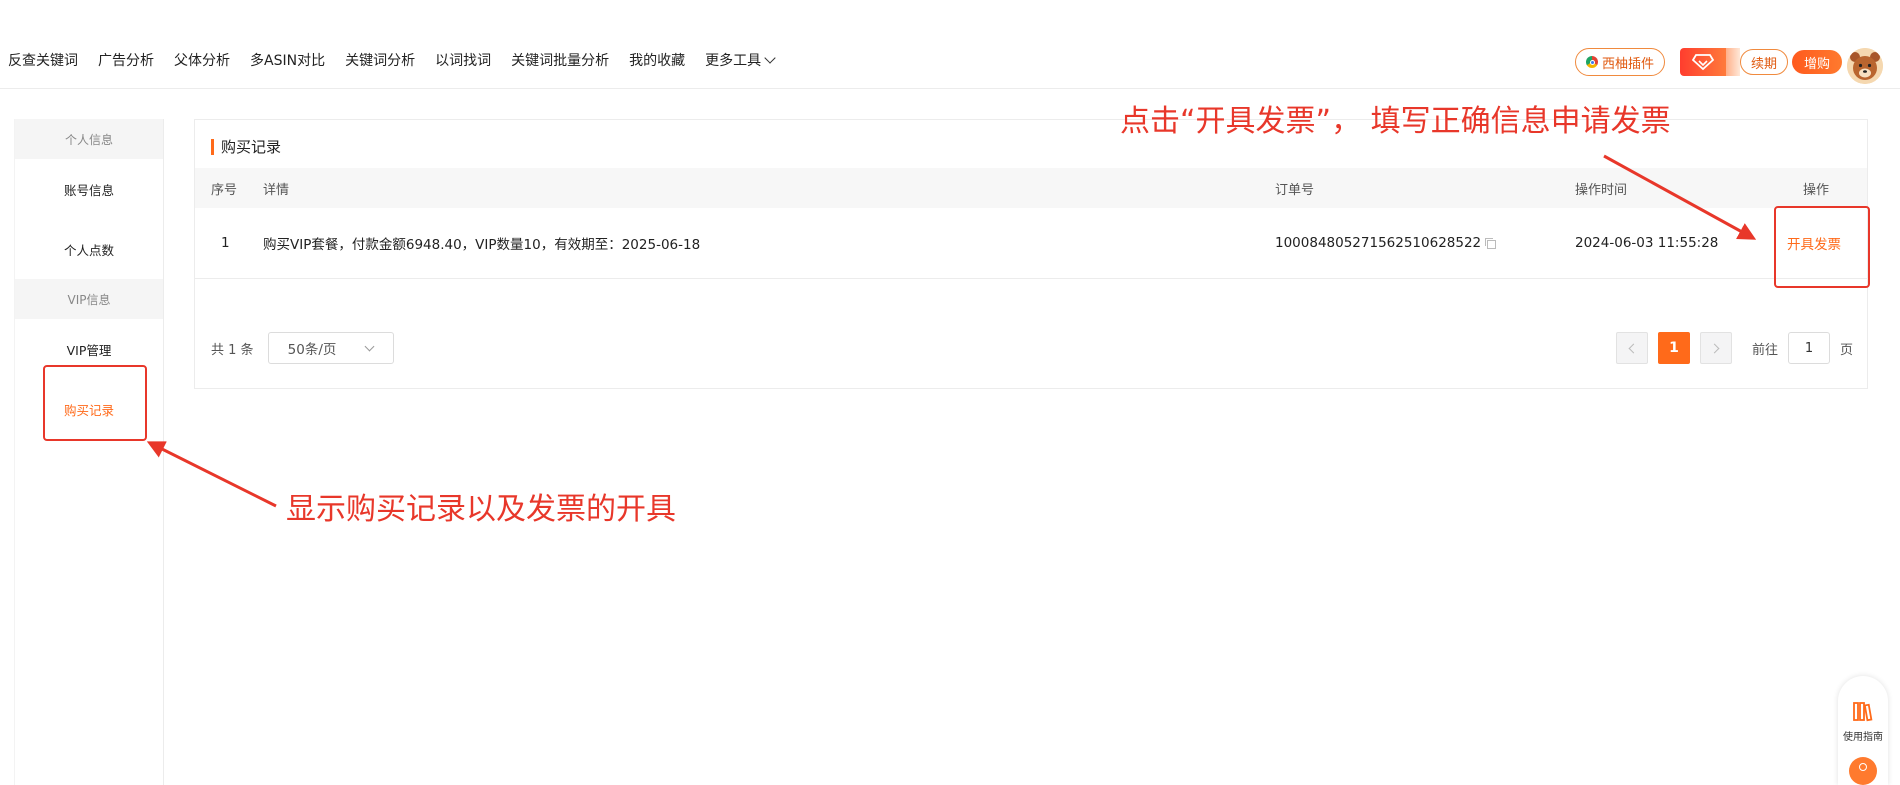  Describe the element at coordinates (1764, 350) in the screenshot. I see `goto-label: 前往` at that location.